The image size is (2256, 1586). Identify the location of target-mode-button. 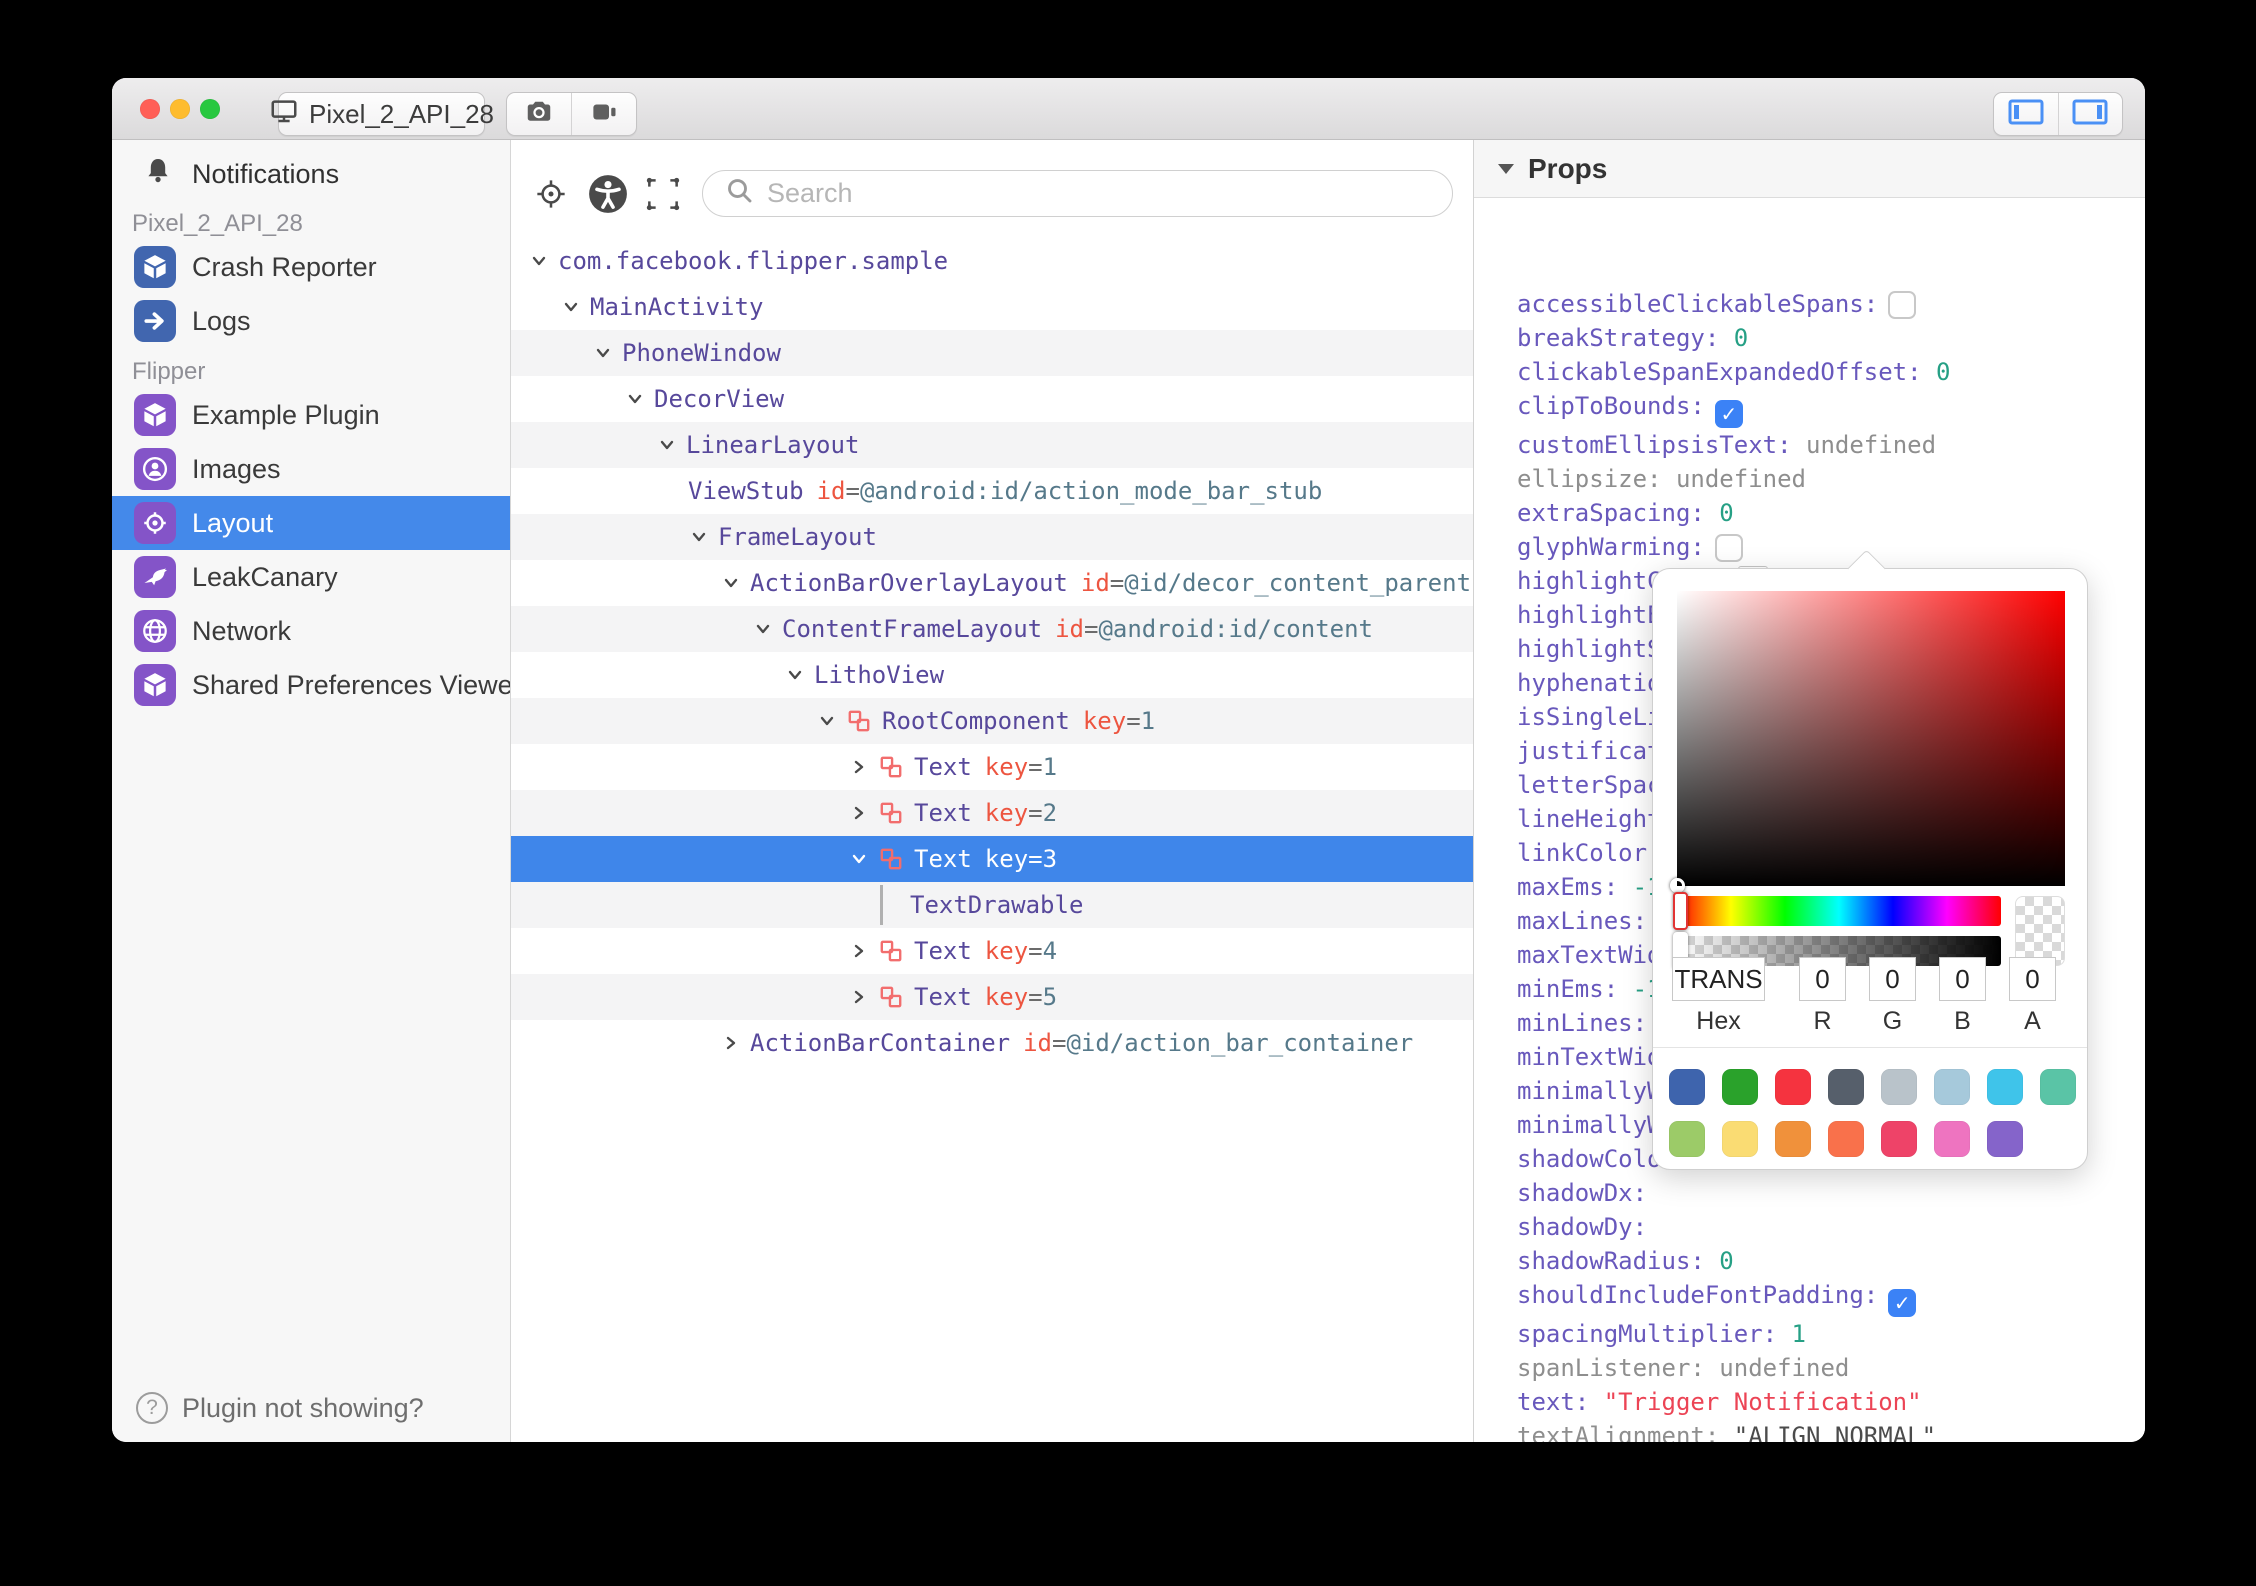
(551, 194).